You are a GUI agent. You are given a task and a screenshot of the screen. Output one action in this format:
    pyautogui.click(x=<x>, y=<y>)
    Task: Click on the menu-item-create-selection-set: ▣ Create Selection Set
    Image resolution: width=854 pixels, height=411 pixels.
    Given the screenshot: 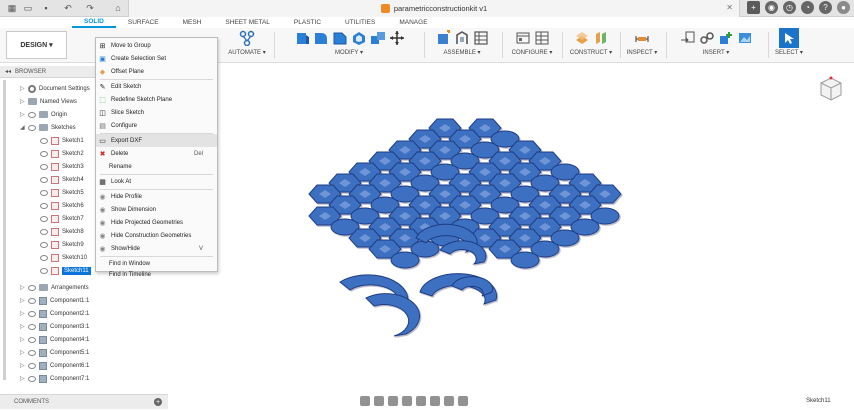 What is the action you would take?
    pyautogui.click(x=156, y=58)
    